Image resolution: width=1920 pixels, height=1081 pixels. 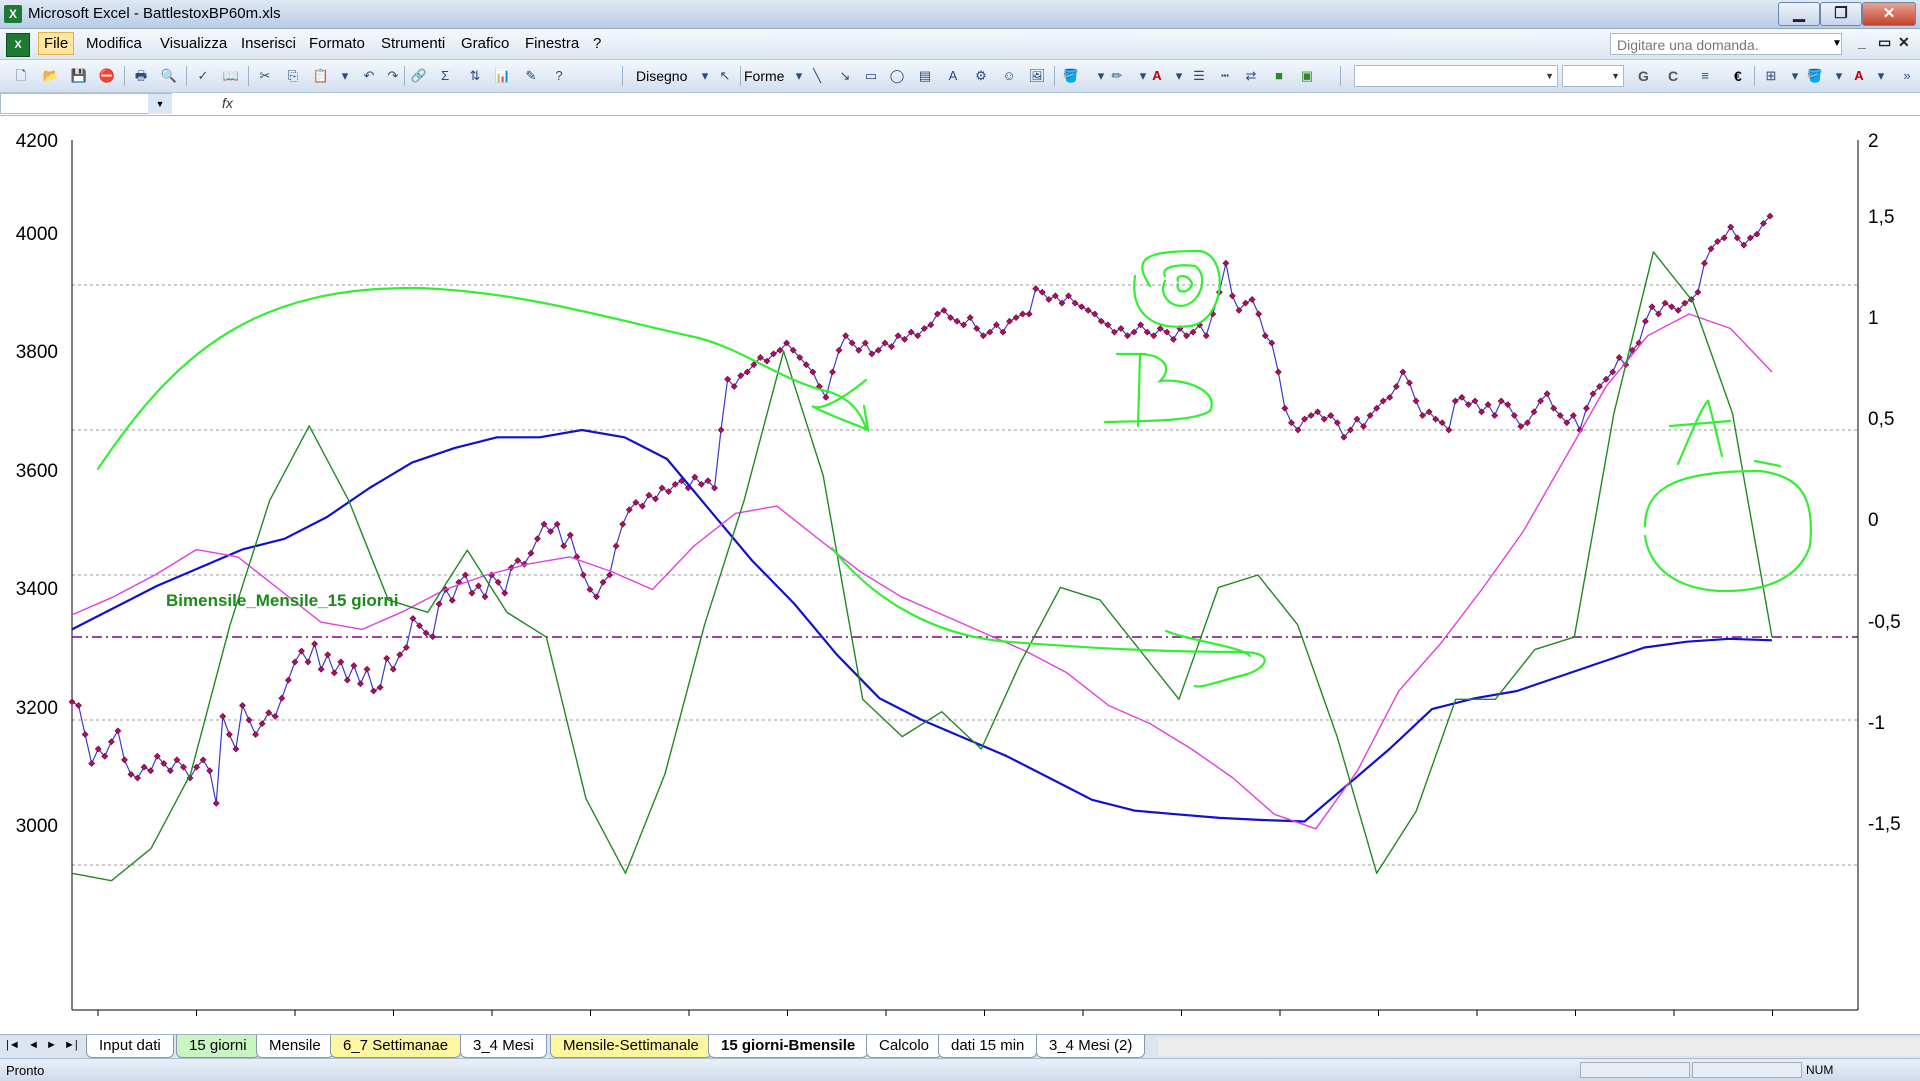 What do you see at coordinates (1307, 76) in the screenshot?
I see `3d-icon: ▣` at bounding box center [1307, 76].